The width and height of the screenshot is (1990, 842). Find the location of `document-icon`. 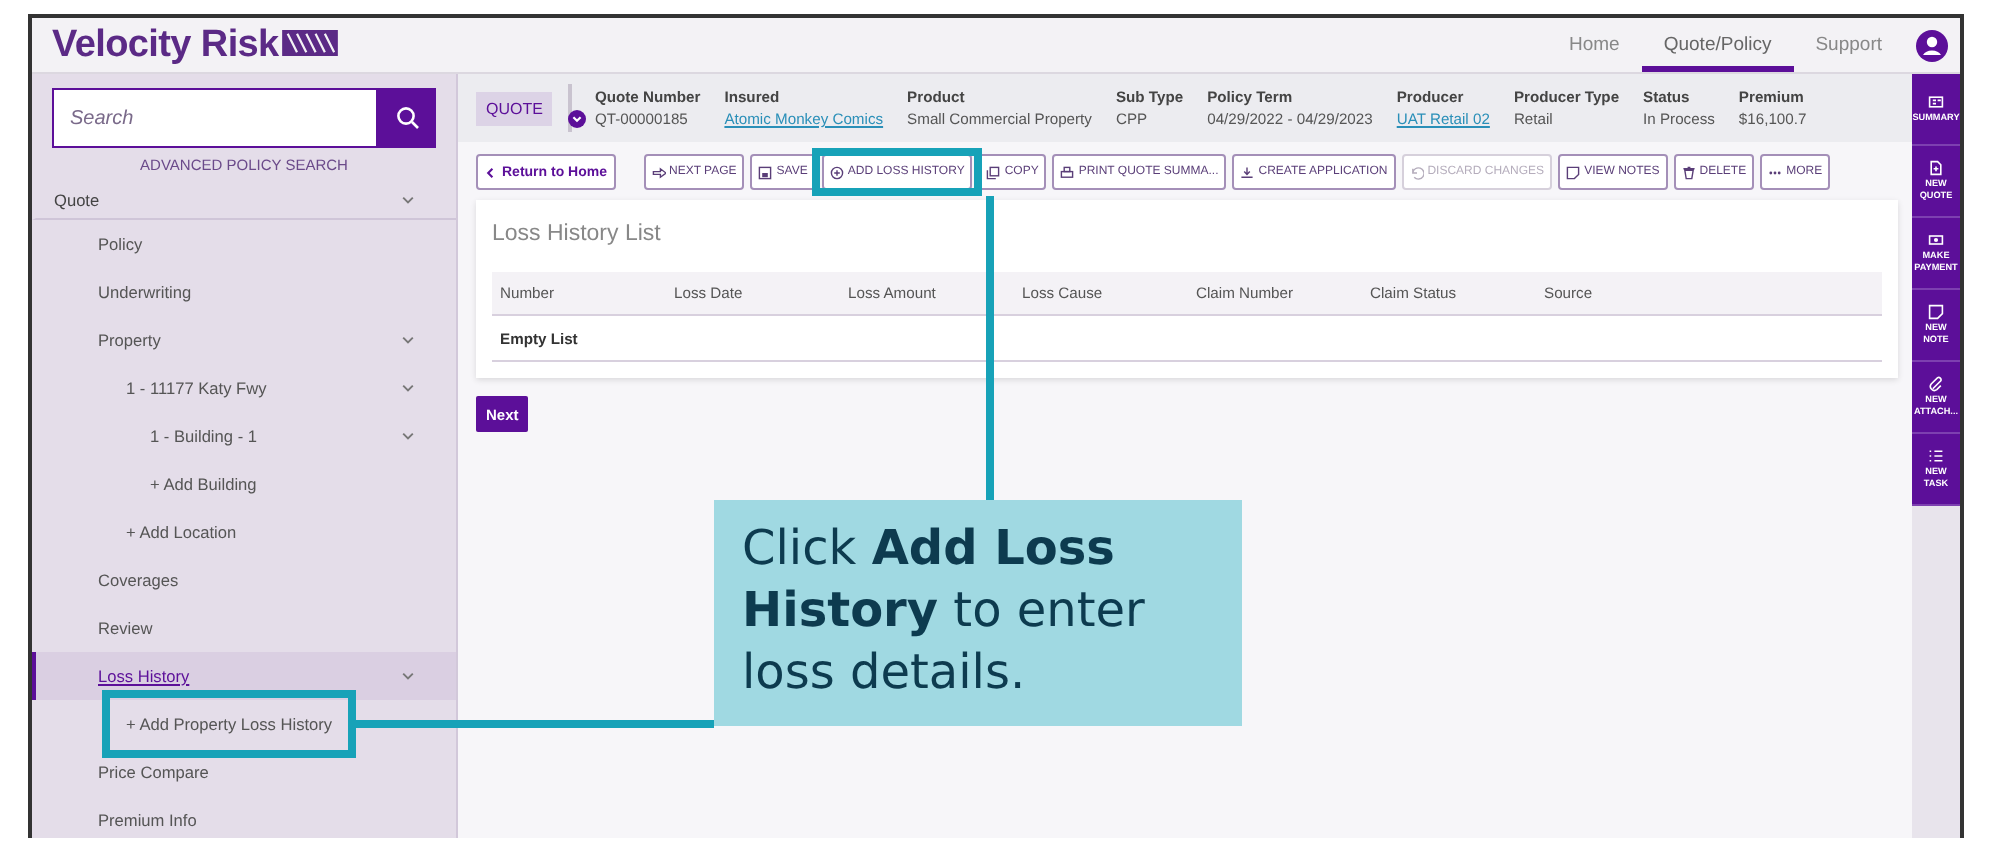

document-icon is located at coordinates (1936, 168).